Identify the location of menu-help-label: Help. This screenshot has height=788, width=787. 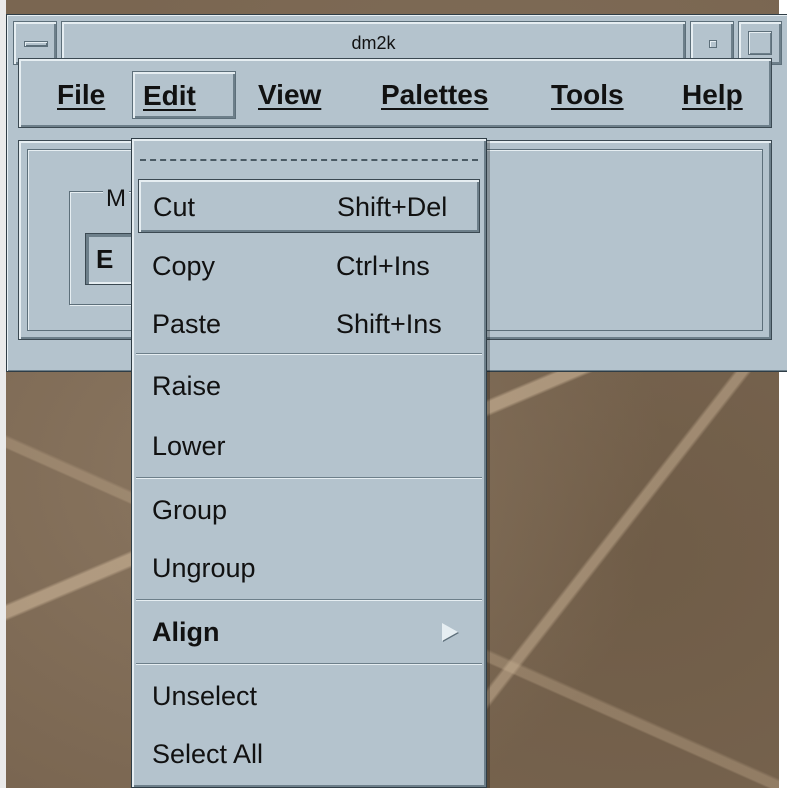
(712, 94).